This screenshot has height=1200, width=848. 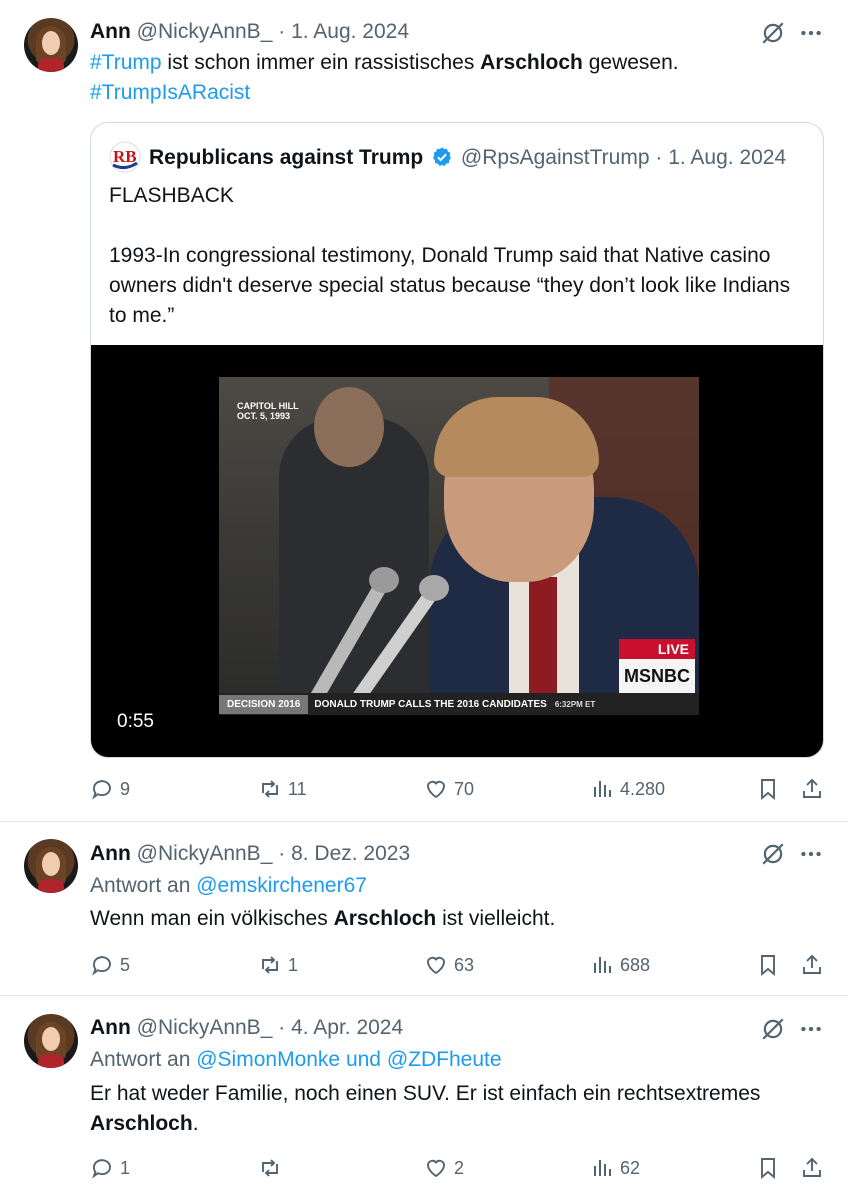 I want to click on like-button: 2, so click(x=444, y=1168).